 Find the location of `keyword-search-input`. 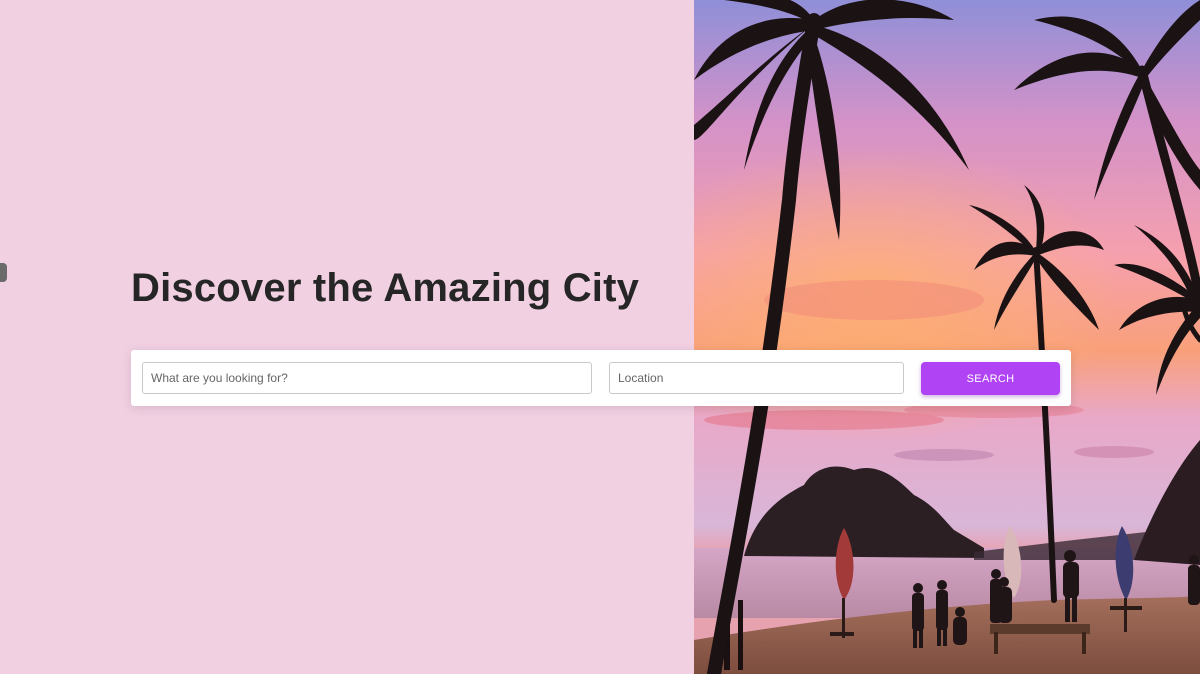

keyword-search-input is located at coordinates (367, 378).